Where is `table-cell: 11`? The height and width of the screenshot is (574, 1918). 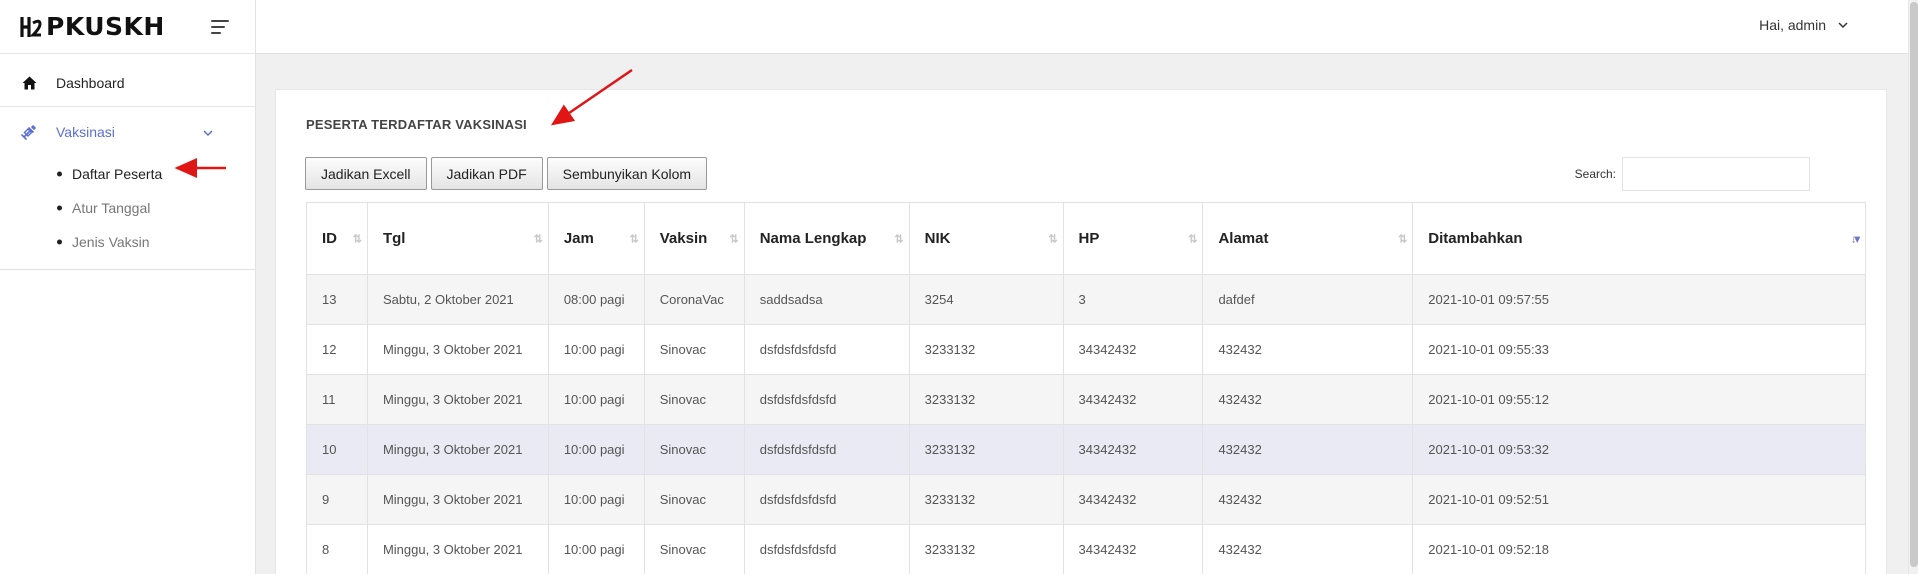 table-cell: 11 is located at coordinates (337, 399).